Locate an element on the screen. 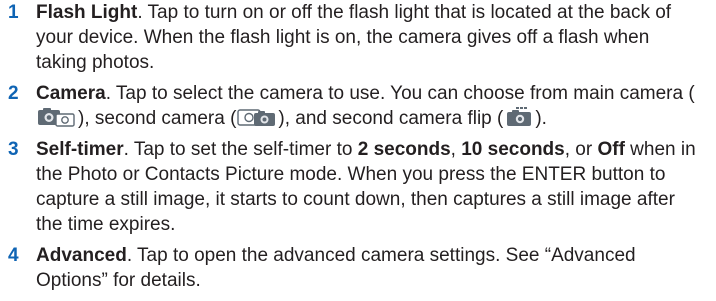 The height and width of the screenshot is (301, 716). main-camera-icon is located at coordinates (57, 117).